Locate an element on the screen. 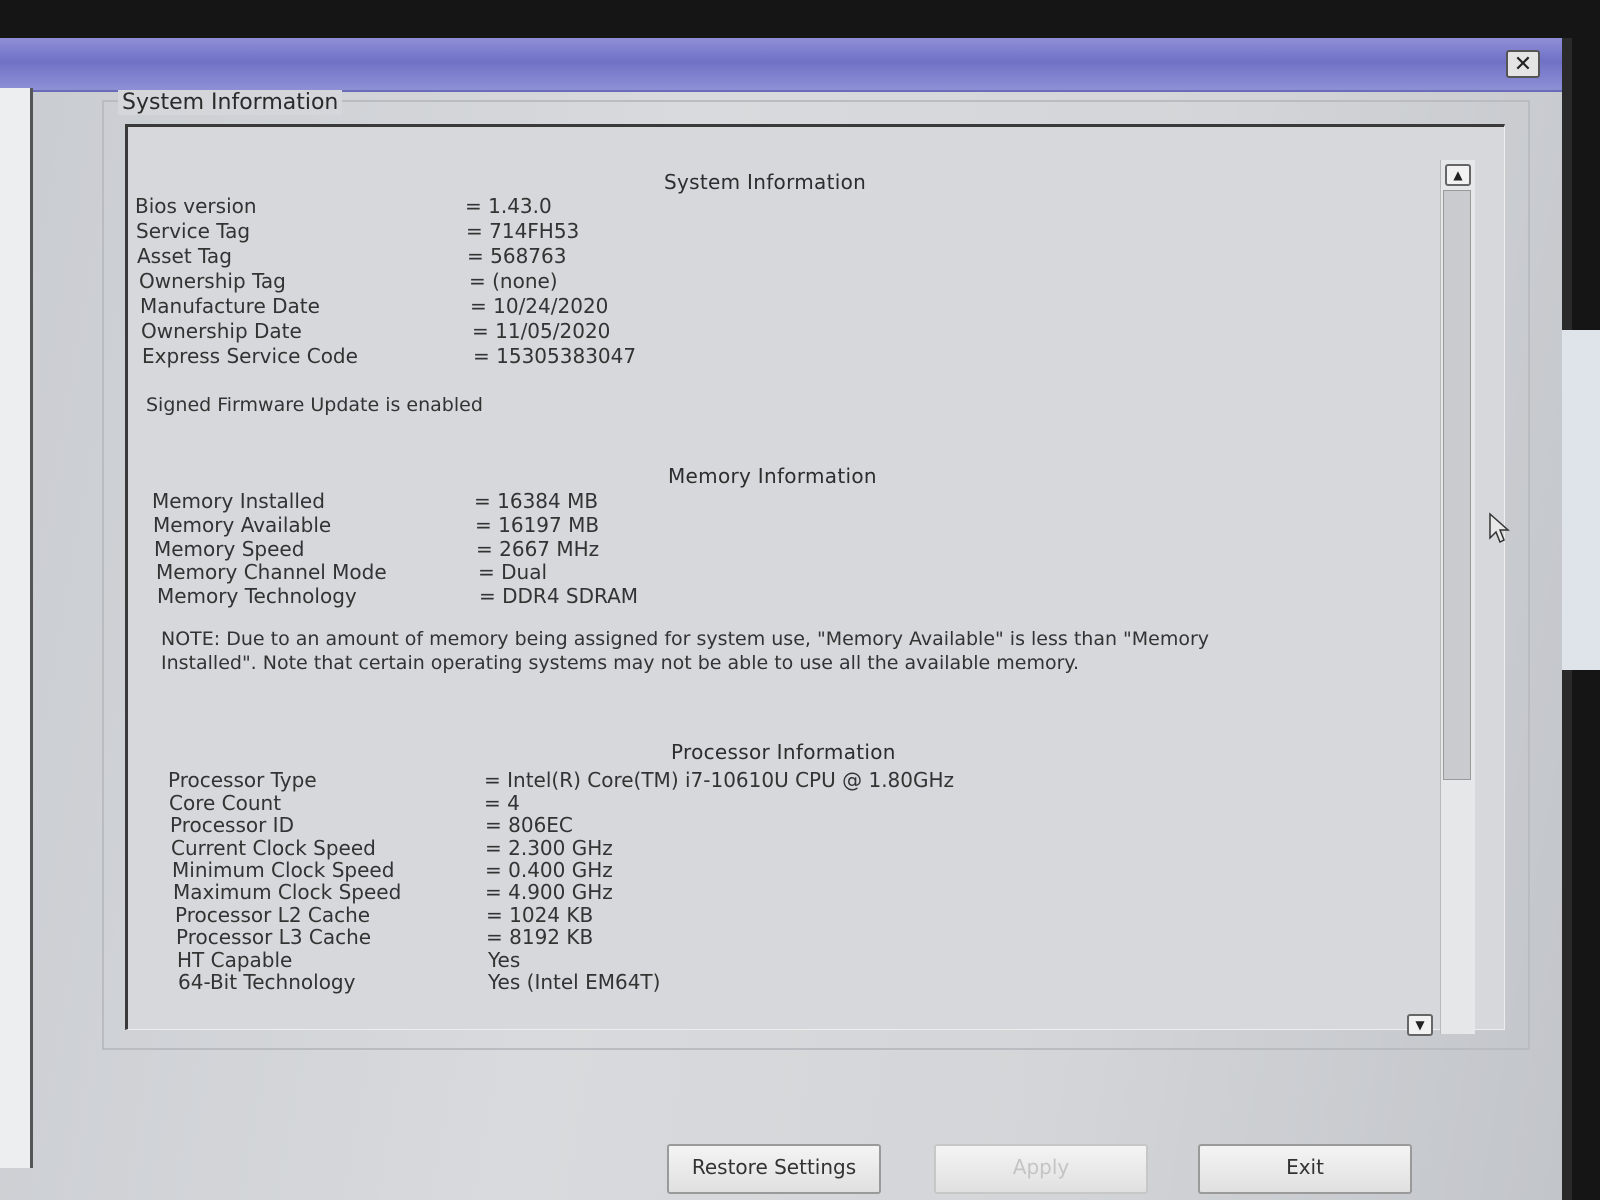  row-value: = DDR4 SDRAM is located at coordinates (559, 596).